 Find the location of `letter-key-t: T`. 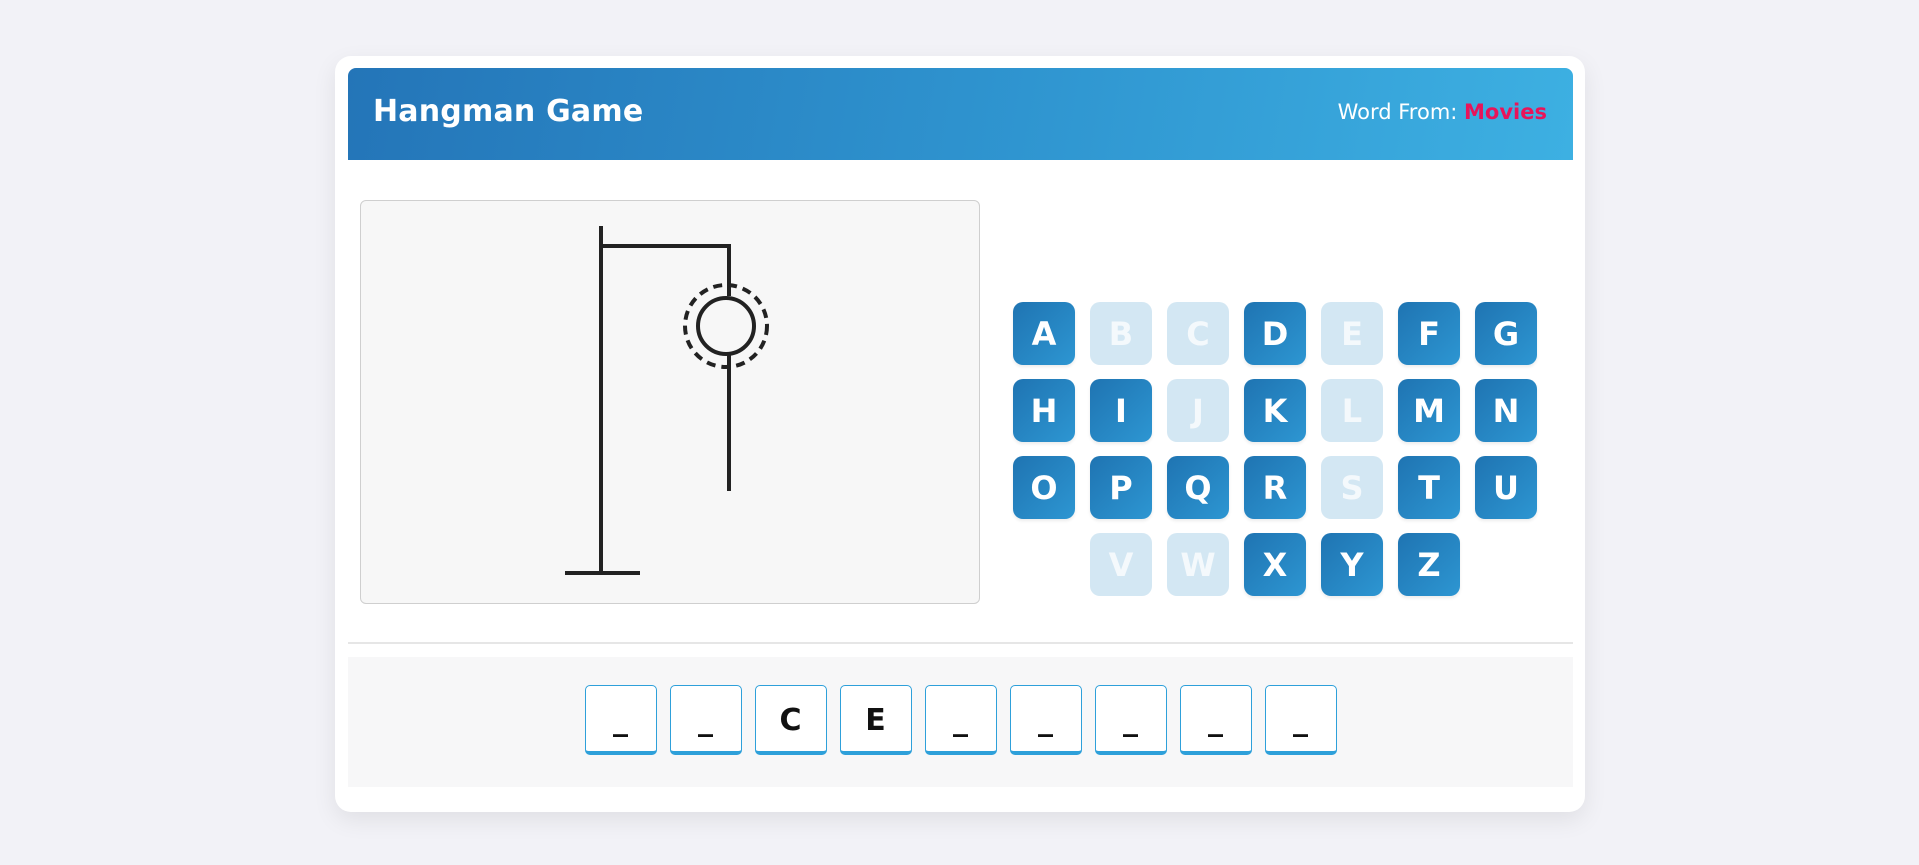

letter-key-t: T is located at coordinates (1429, 487).